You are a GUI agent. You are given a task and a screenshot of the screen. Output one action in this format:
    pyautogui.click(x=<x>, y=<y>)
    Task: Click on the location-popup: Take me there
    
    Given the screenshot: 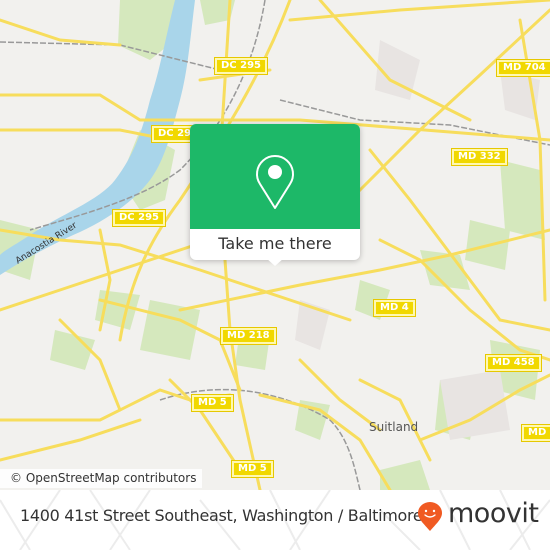 What is the action you would take?
    pyautogui.click(x=275, y=195)
    